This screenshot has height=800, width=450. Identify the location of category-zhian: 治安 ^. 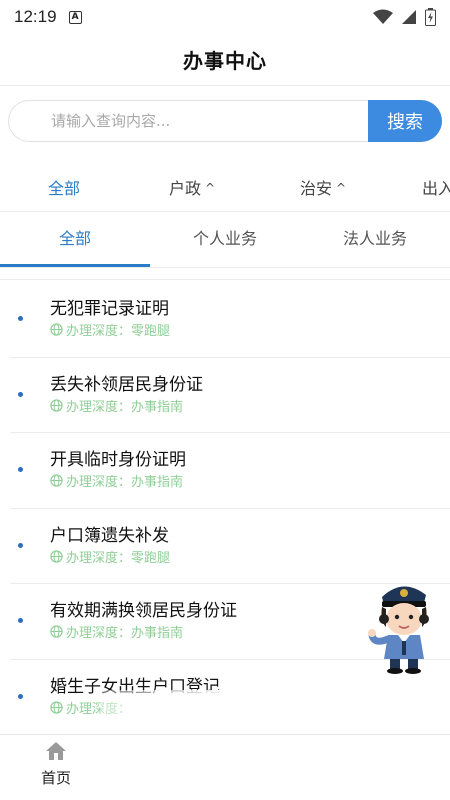
(323, 187).